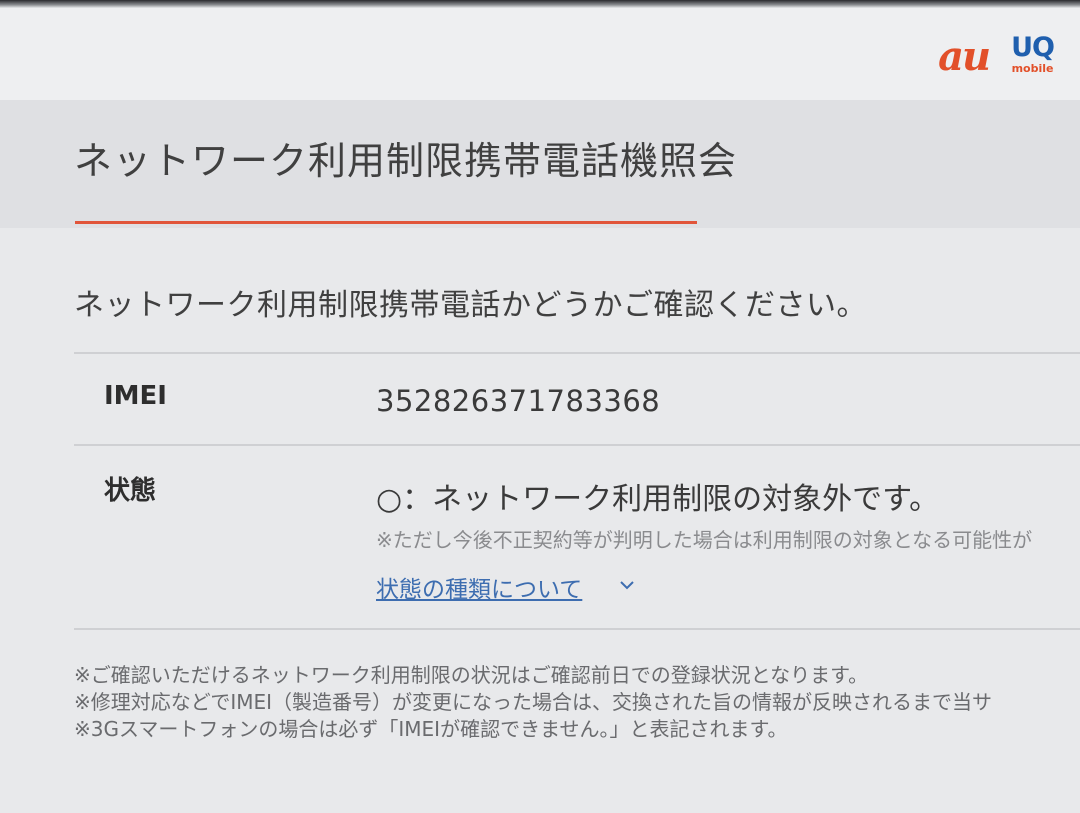 This screenshot has width=1080, height=813. What do you see at coordinates (135, 396) in the screenshot?
I see `imei-label: IMEI` at bounding box center [135, 396].